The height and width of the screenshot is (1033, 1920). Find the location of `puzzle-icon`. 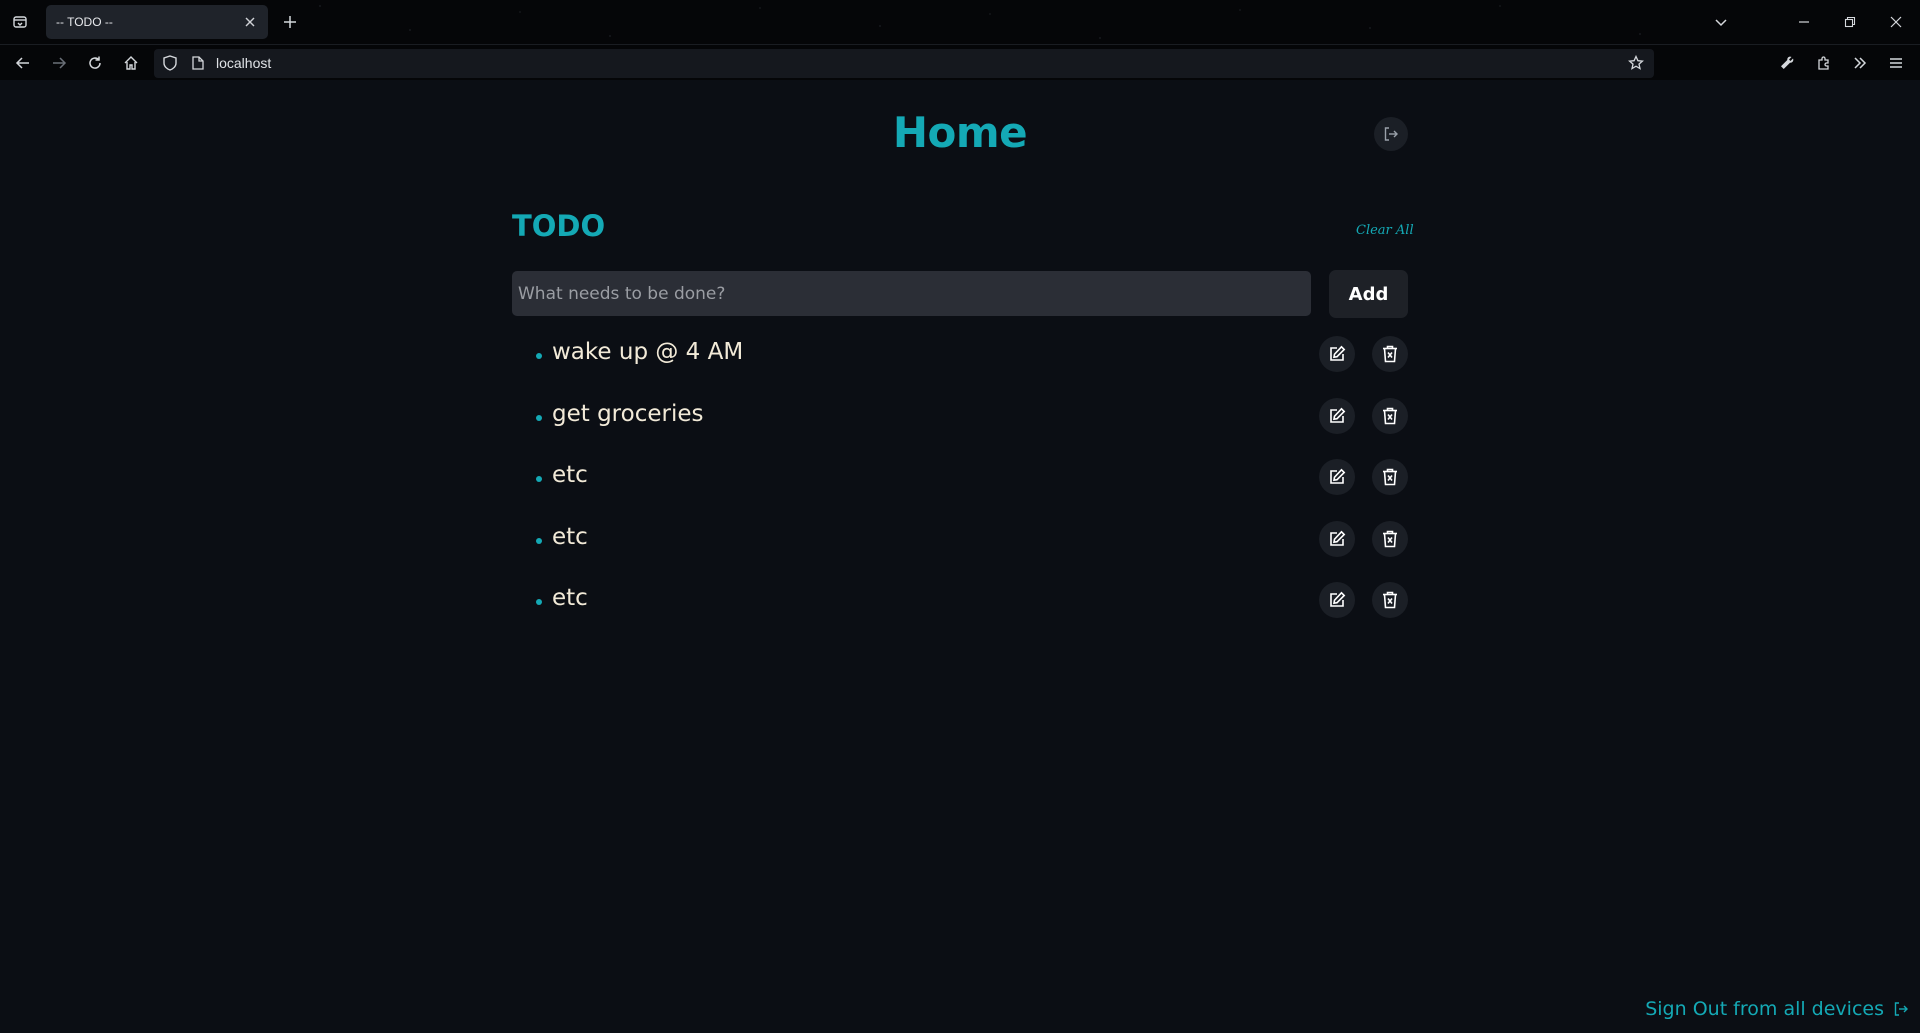

puzzle-icon is located at coordinates (1824, 63).